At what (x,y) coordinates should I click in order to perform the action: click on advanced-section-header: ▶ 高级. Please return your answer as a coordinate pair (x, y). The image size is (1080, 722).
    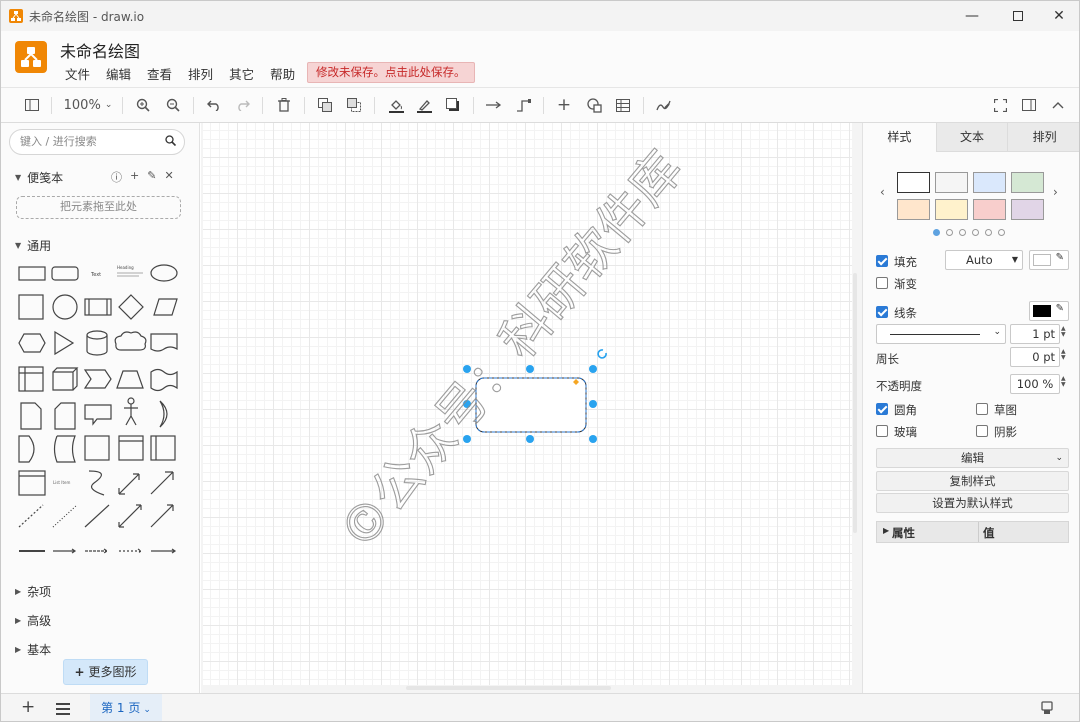
    Looking at the image, I should click on (33, 620).